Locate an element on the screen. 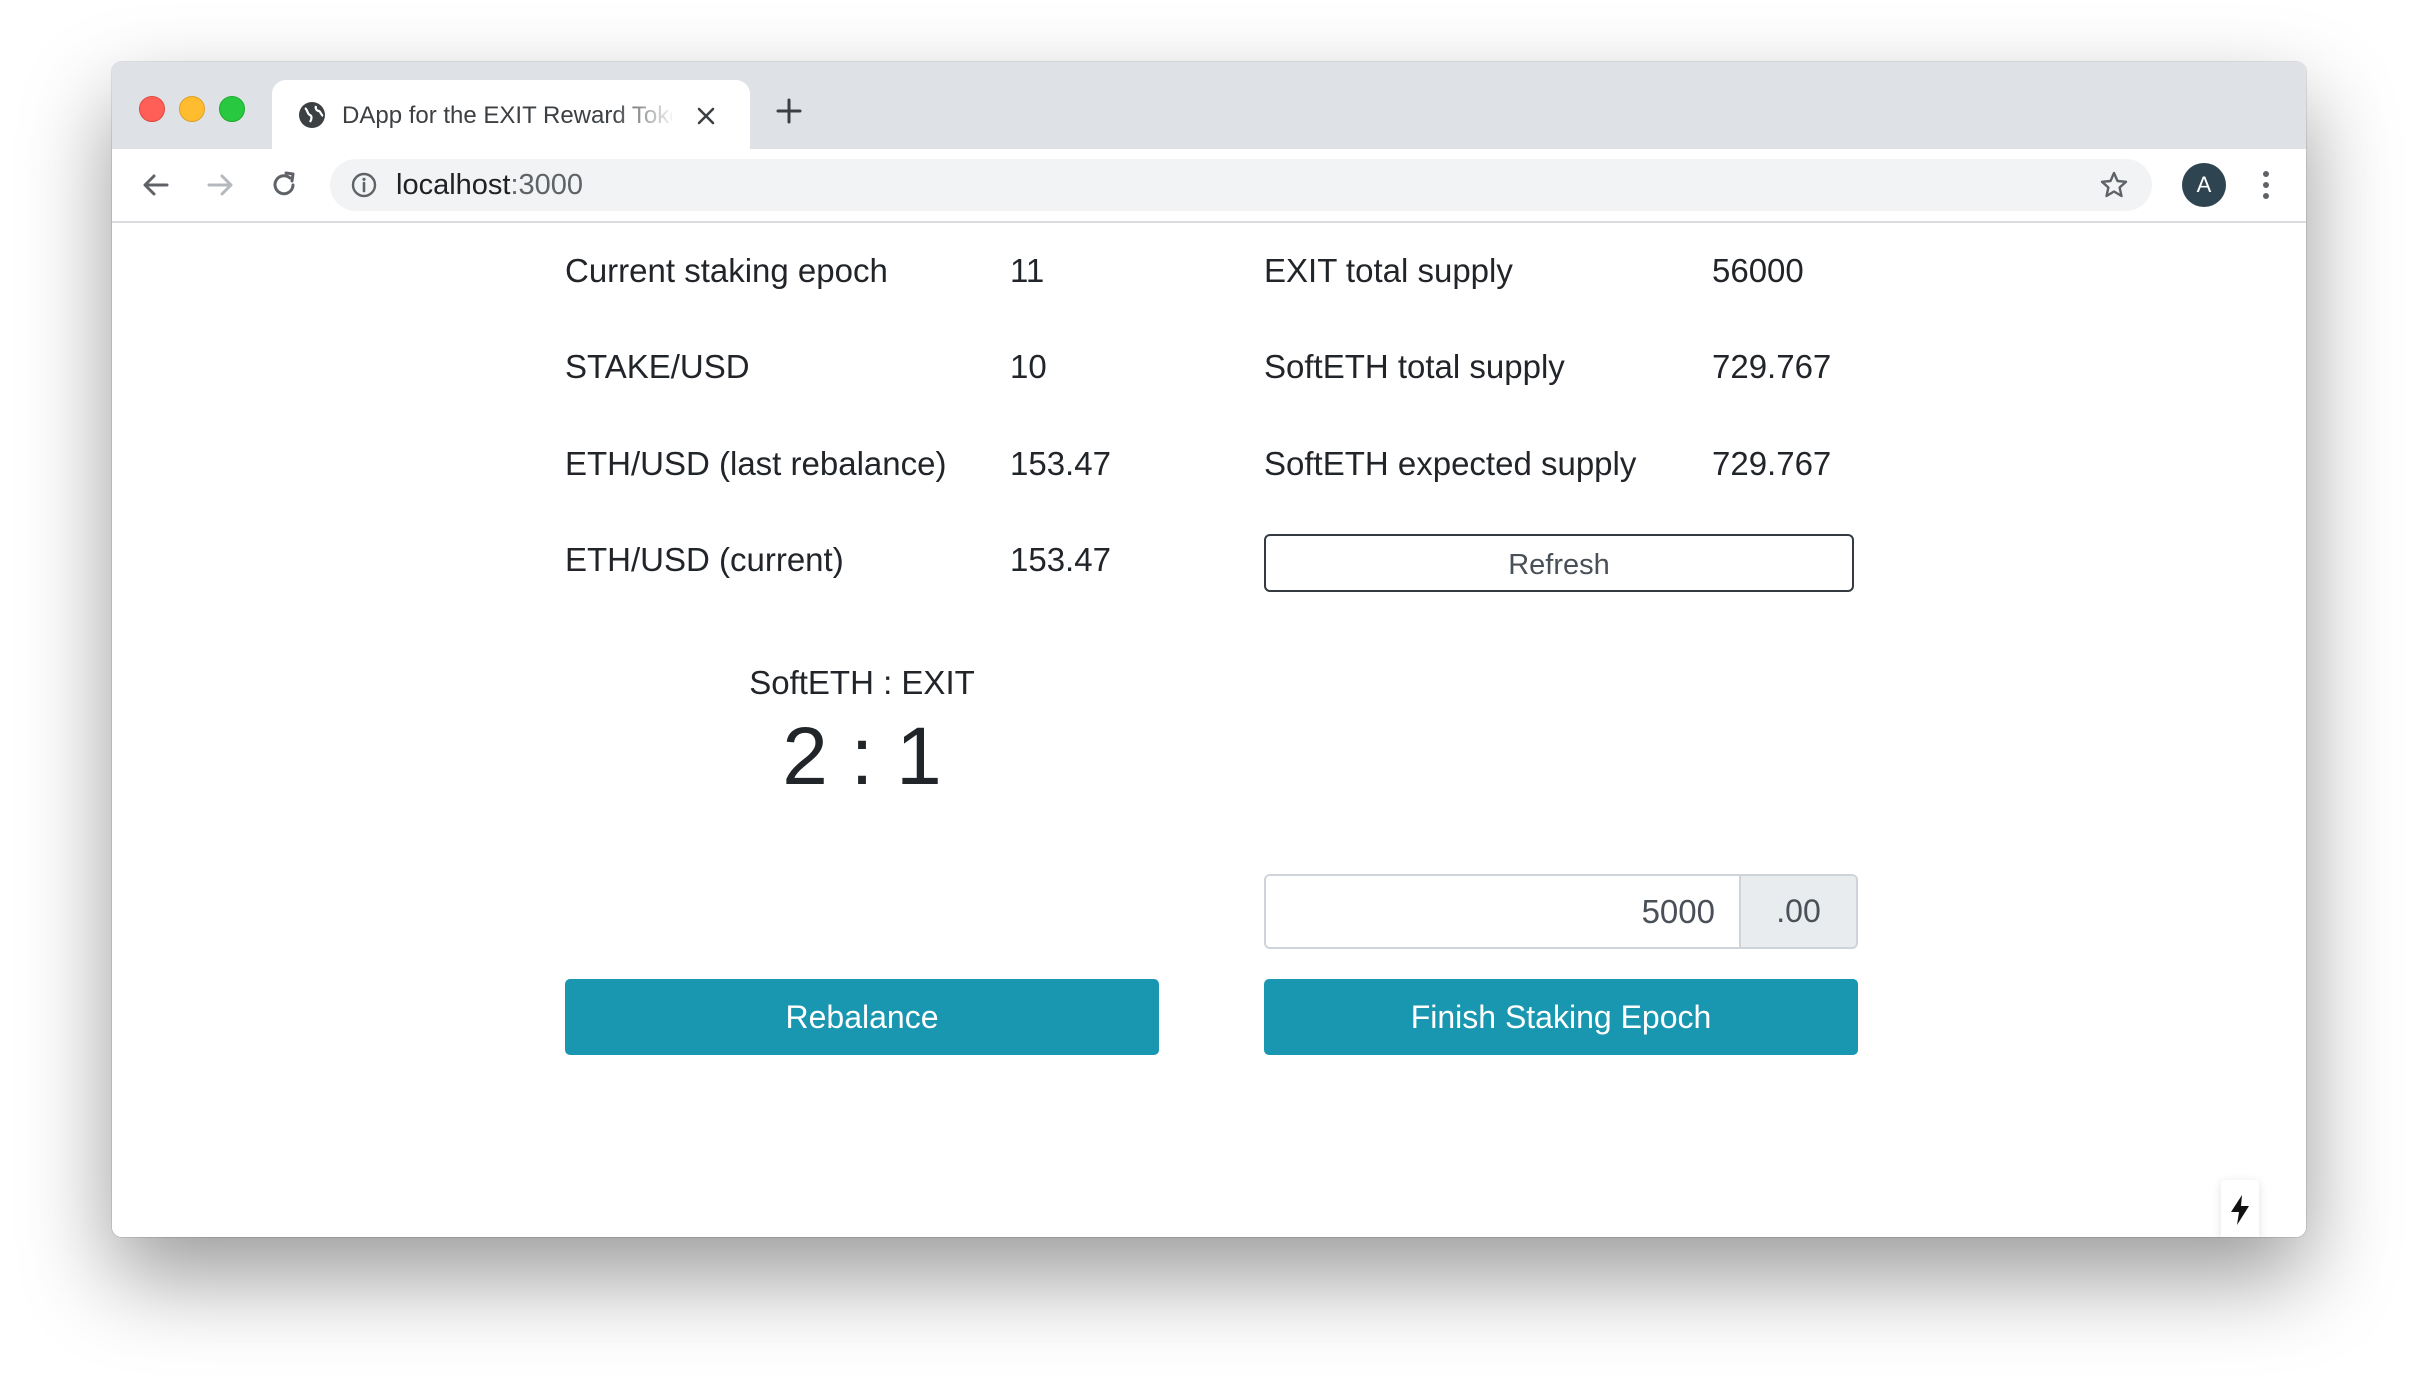 The width and height of the screenshot is (2418, 1398). forward-arrow-icon is located at coordinates (220, 185).